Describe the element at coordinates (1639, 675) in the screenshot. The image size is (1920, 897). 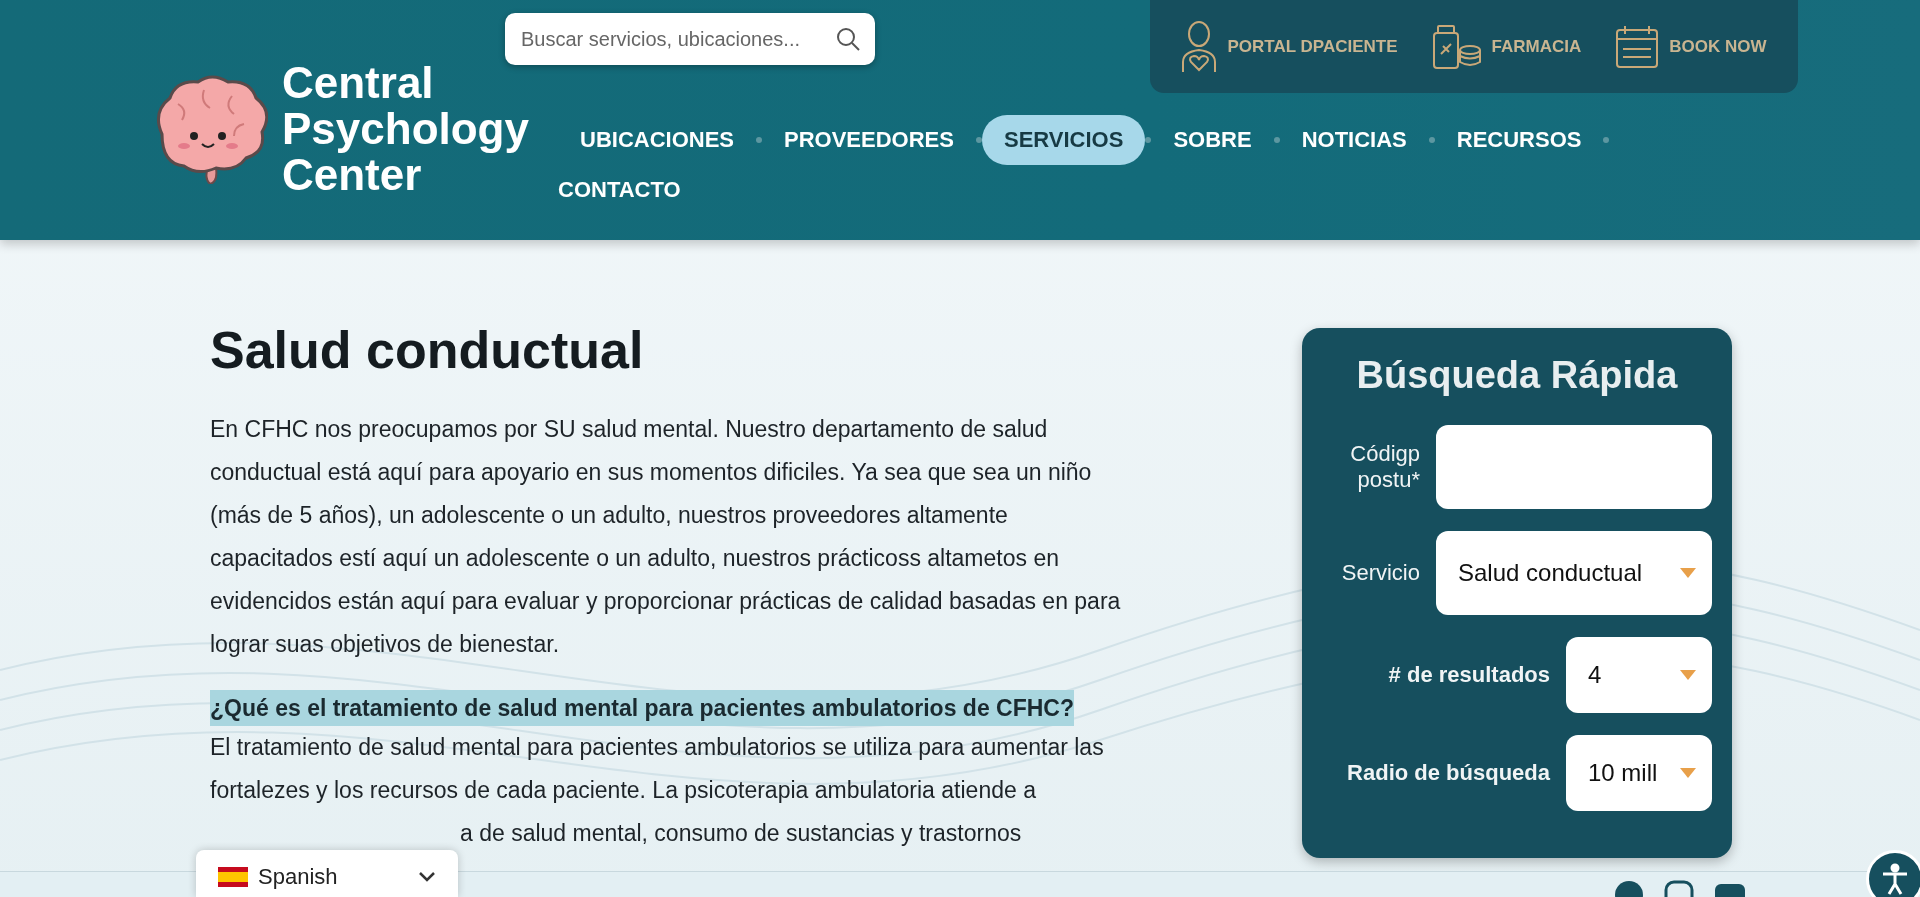
I see `dropdown: 4` at that location.